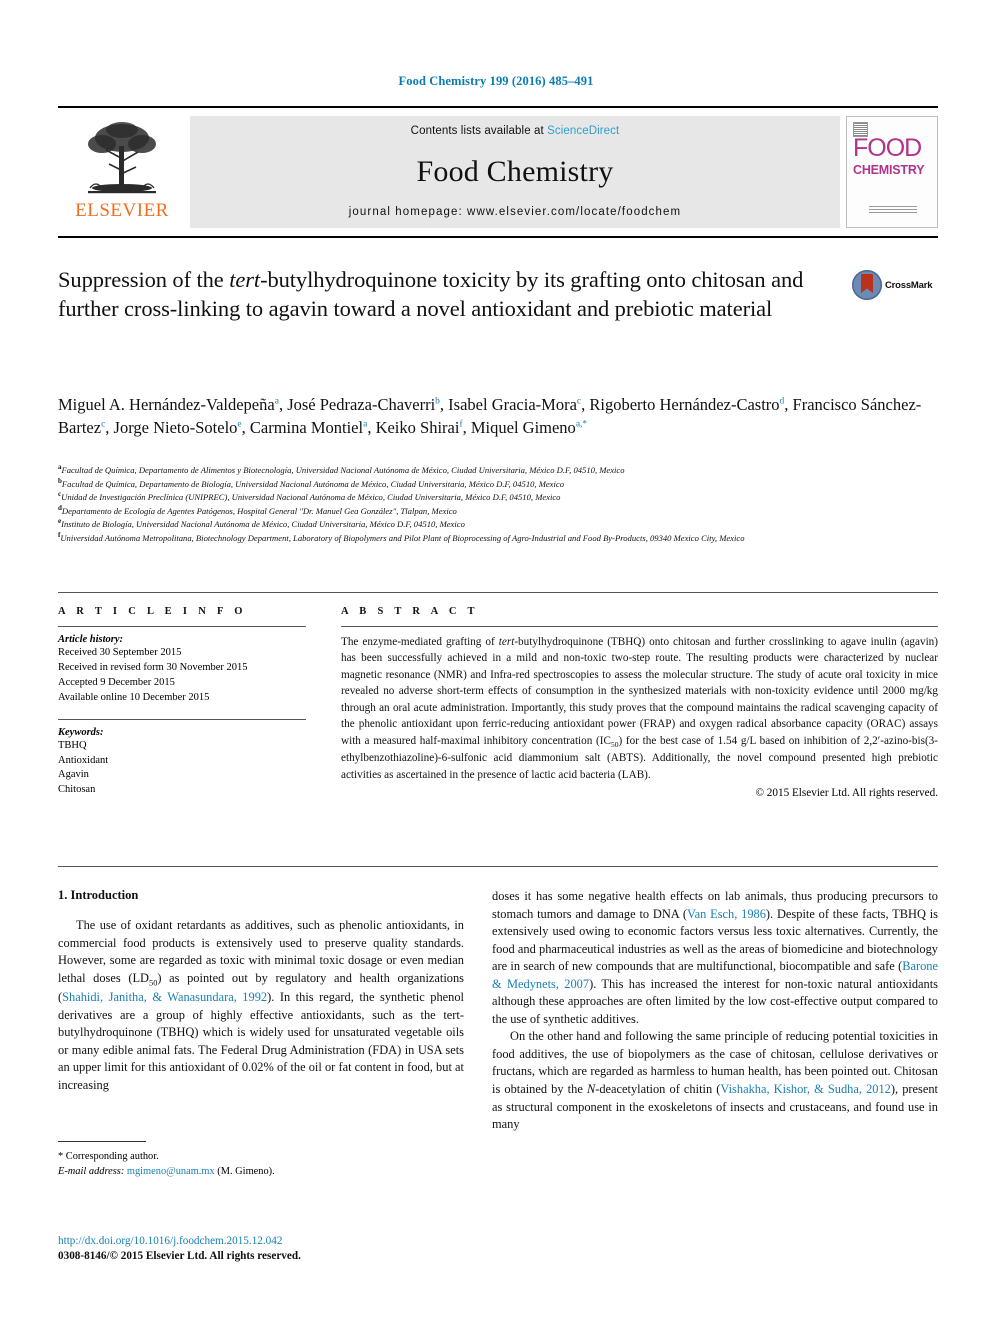 The height and width of the screenshot is (1323, 992). I want to click on article-info-heading: A R T I C L E I N F O, so click(152, 611).